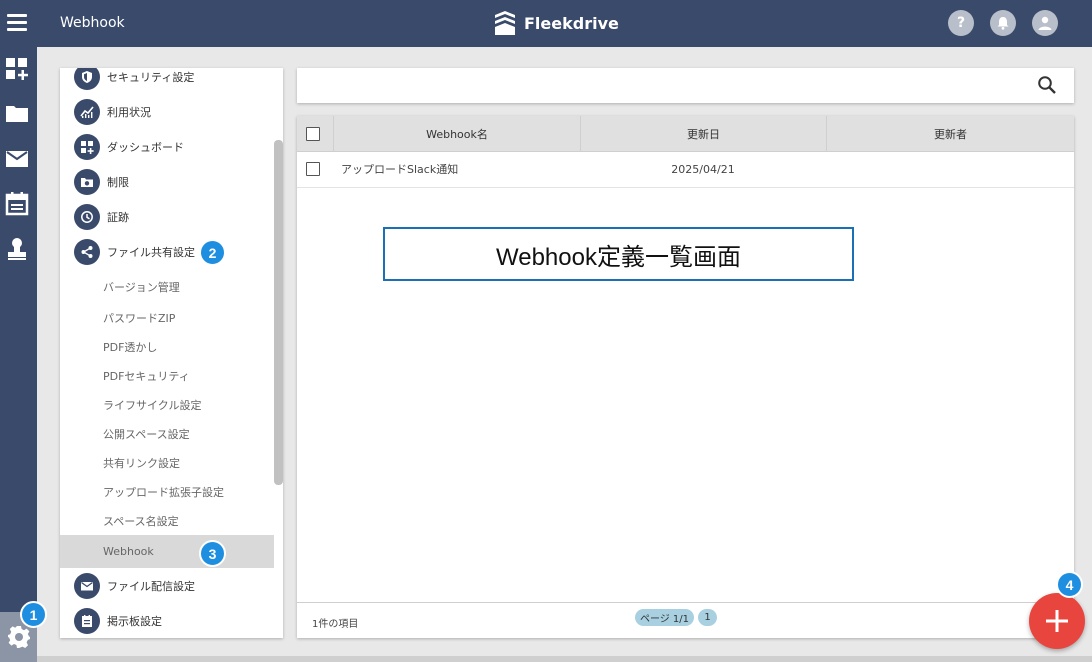 The height and width of the screenshot is (662, 1092). I want to click on menu-item-label: 利用状況, so click(129, 112).